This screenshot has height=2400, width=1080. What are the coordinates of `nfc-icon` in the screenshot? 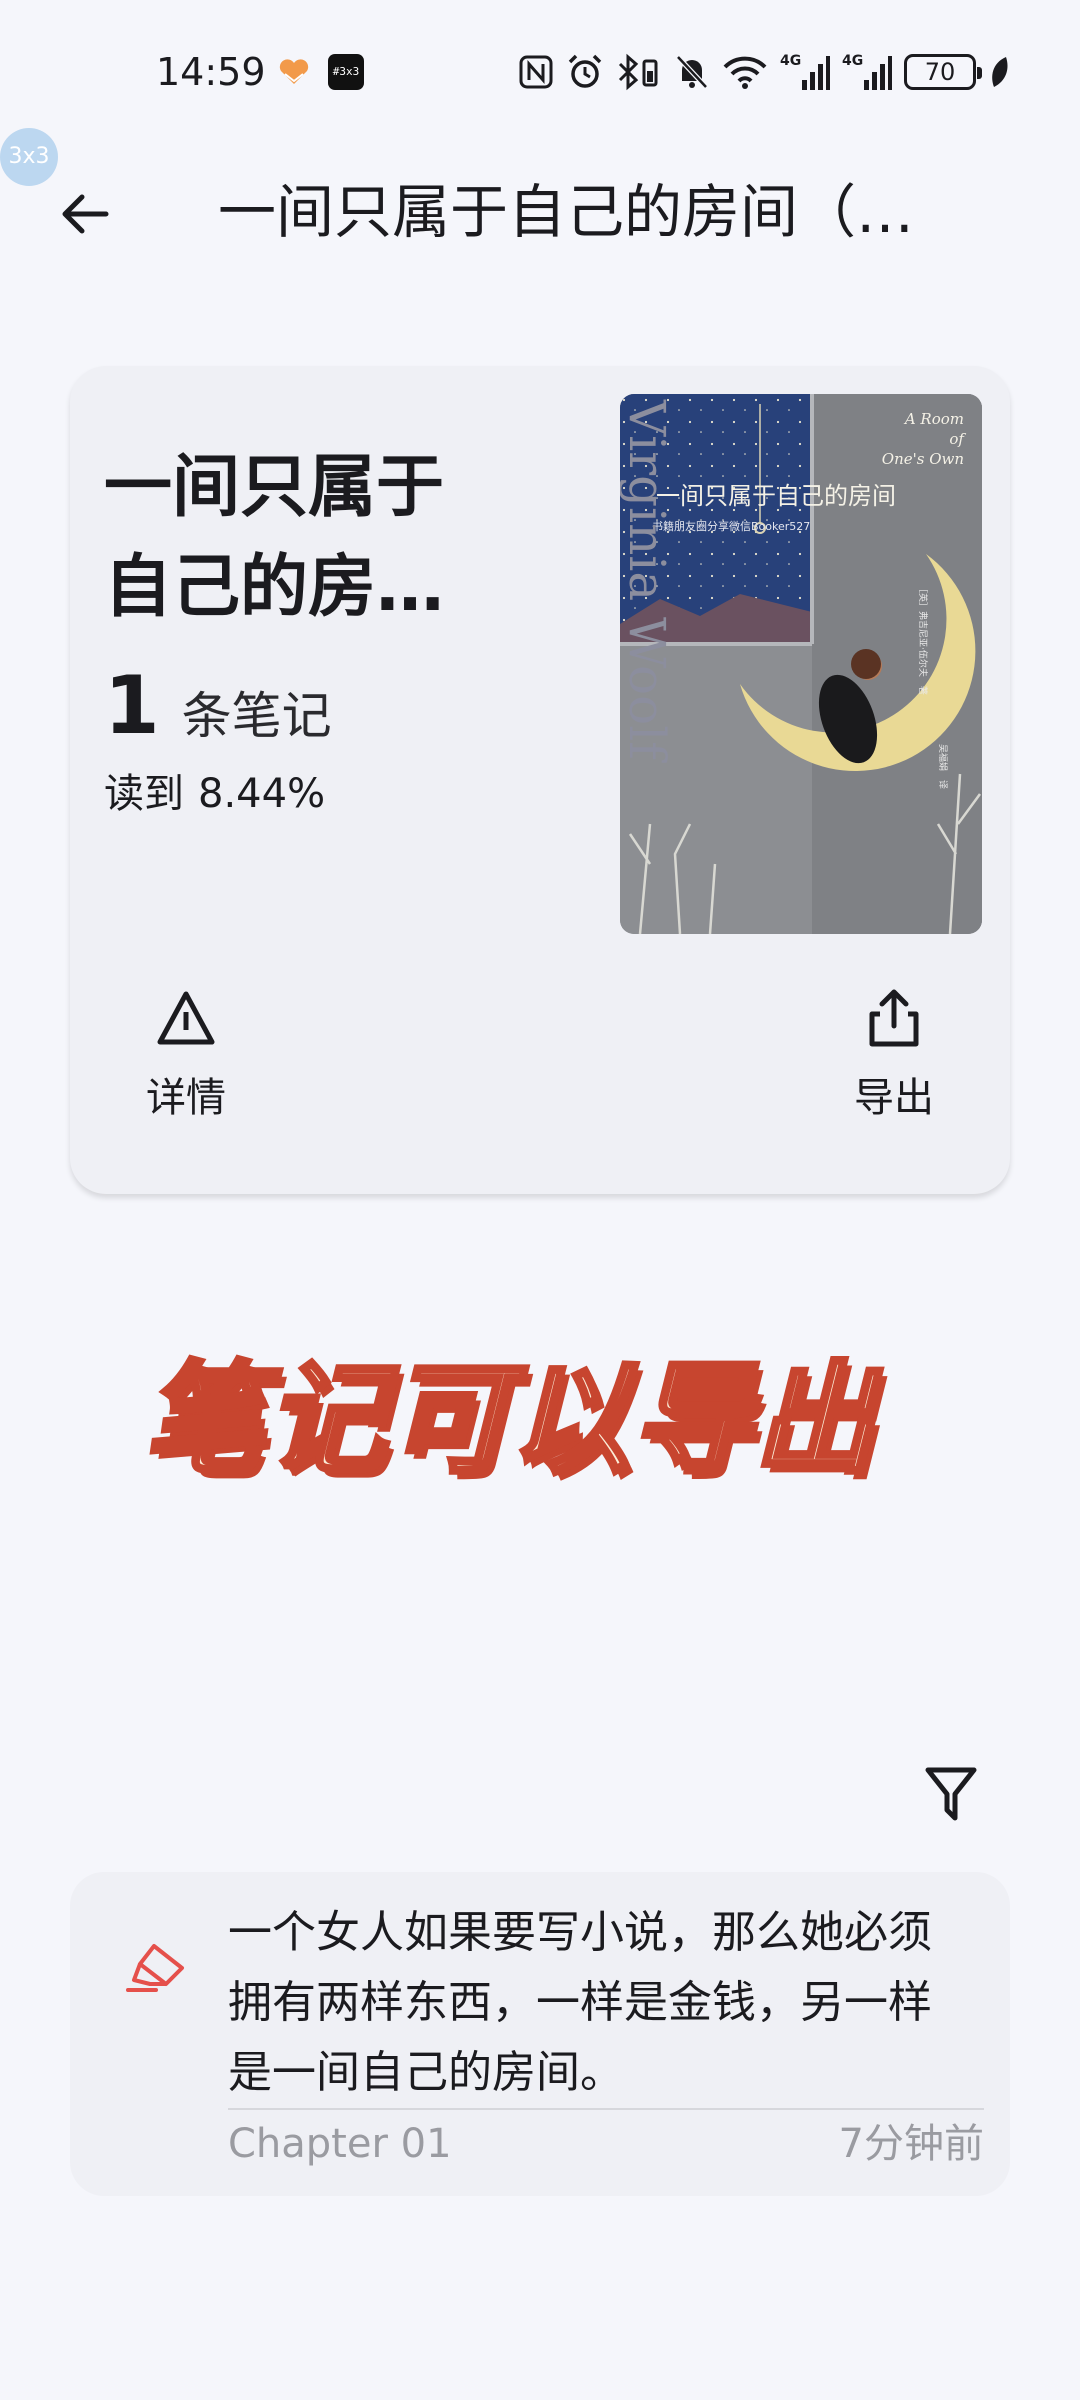 It's located at (536, 72).